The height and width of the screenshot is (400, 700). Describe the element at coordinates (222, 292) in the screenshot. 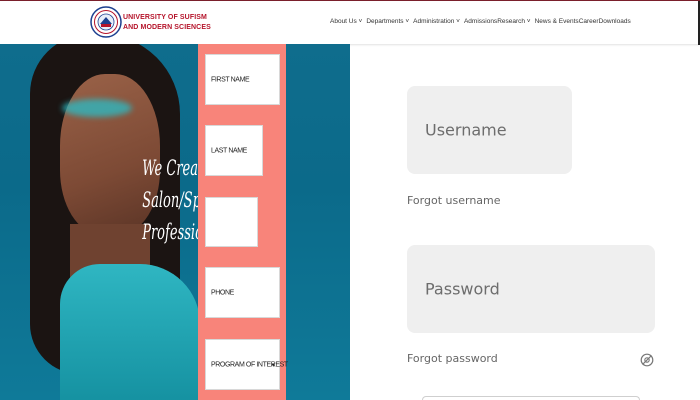

I see `phone-placeholder: PHONE` at that location.